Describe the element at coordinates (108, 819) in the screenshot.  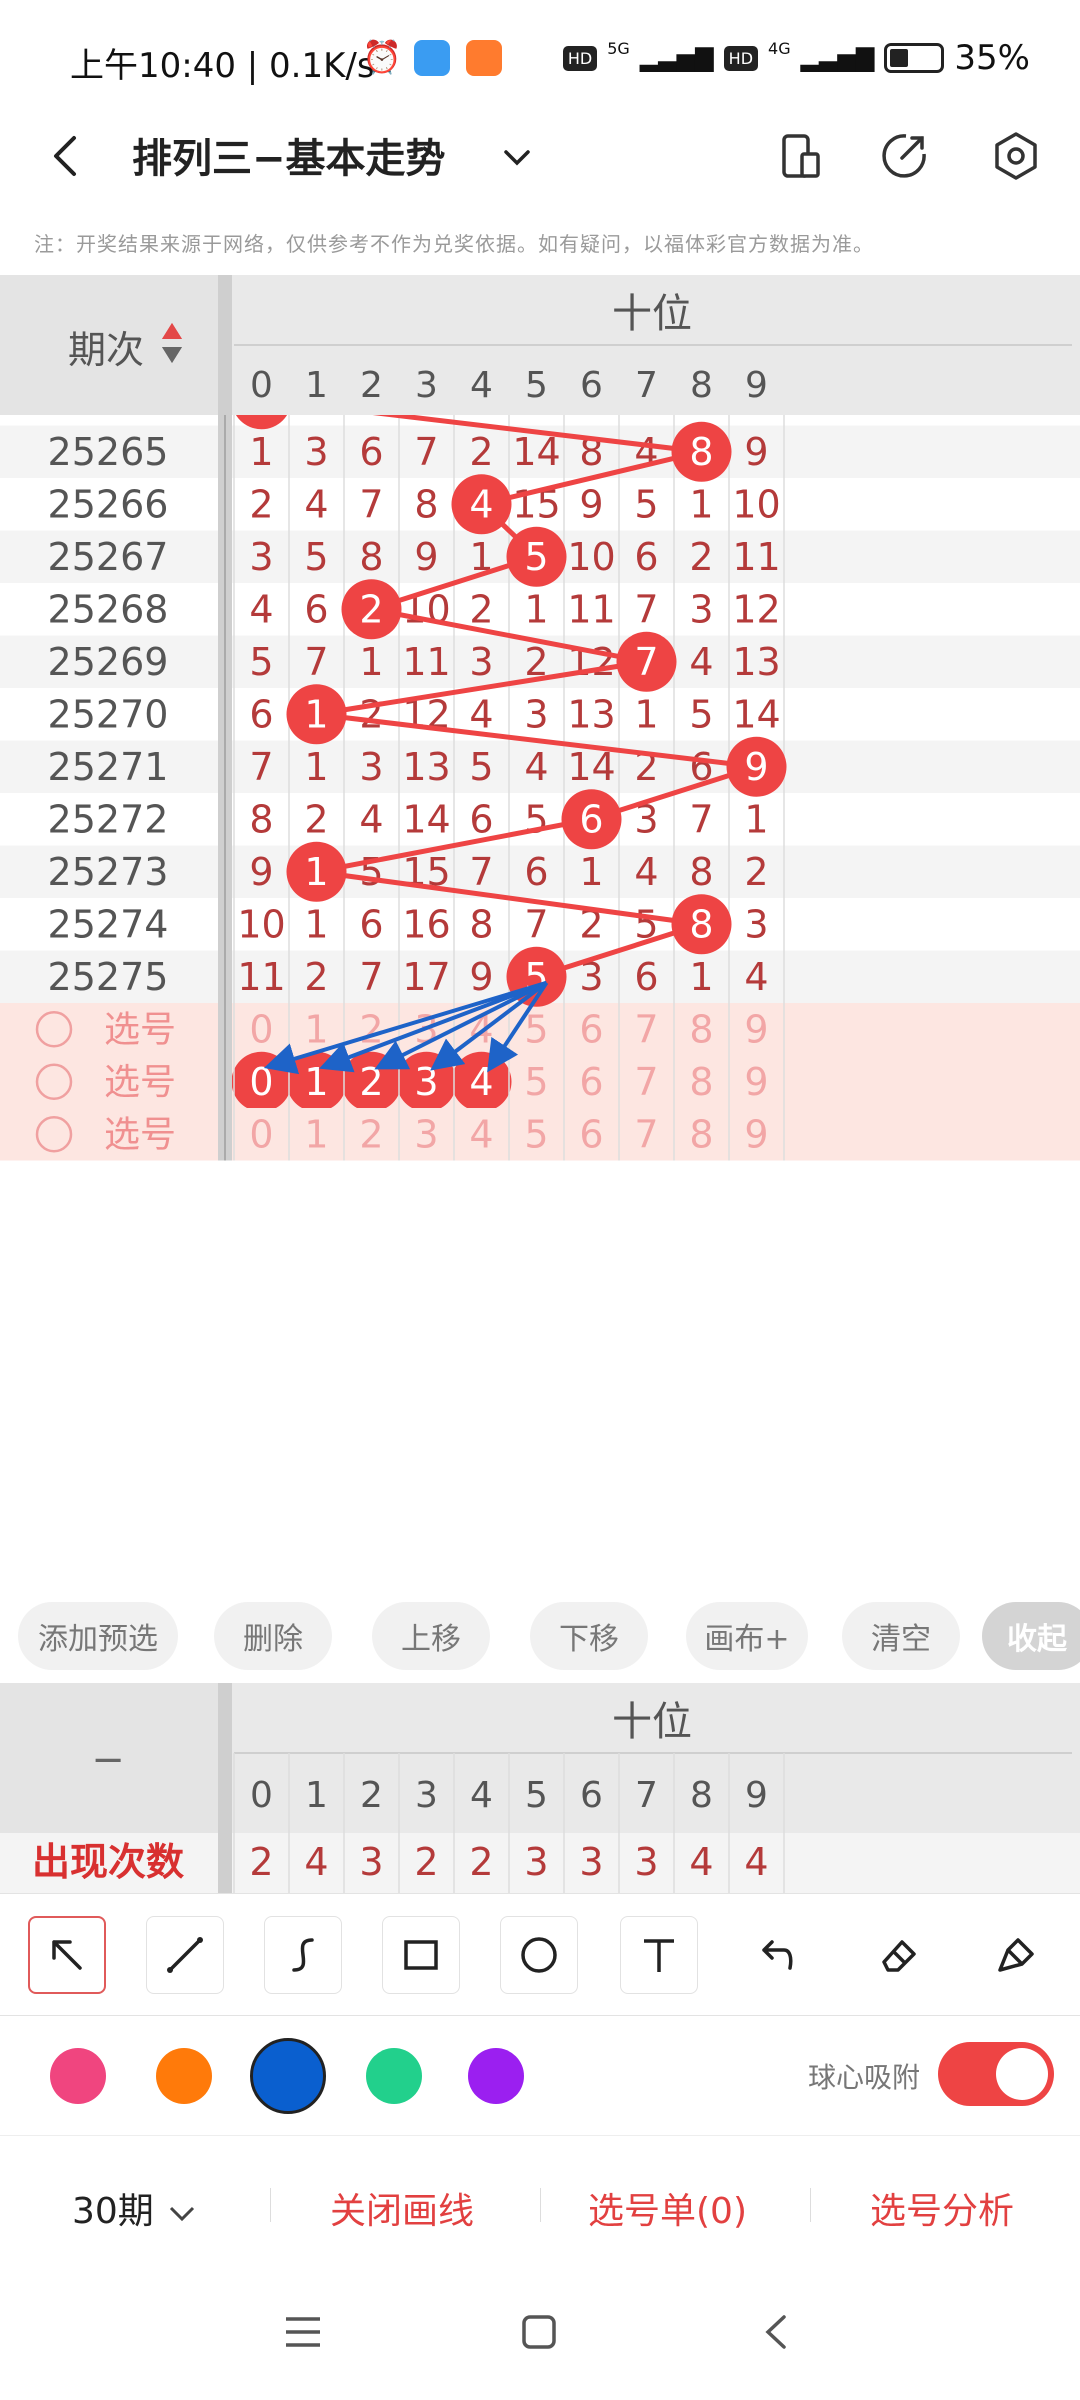
I see `issue-number: 25272` at that location.